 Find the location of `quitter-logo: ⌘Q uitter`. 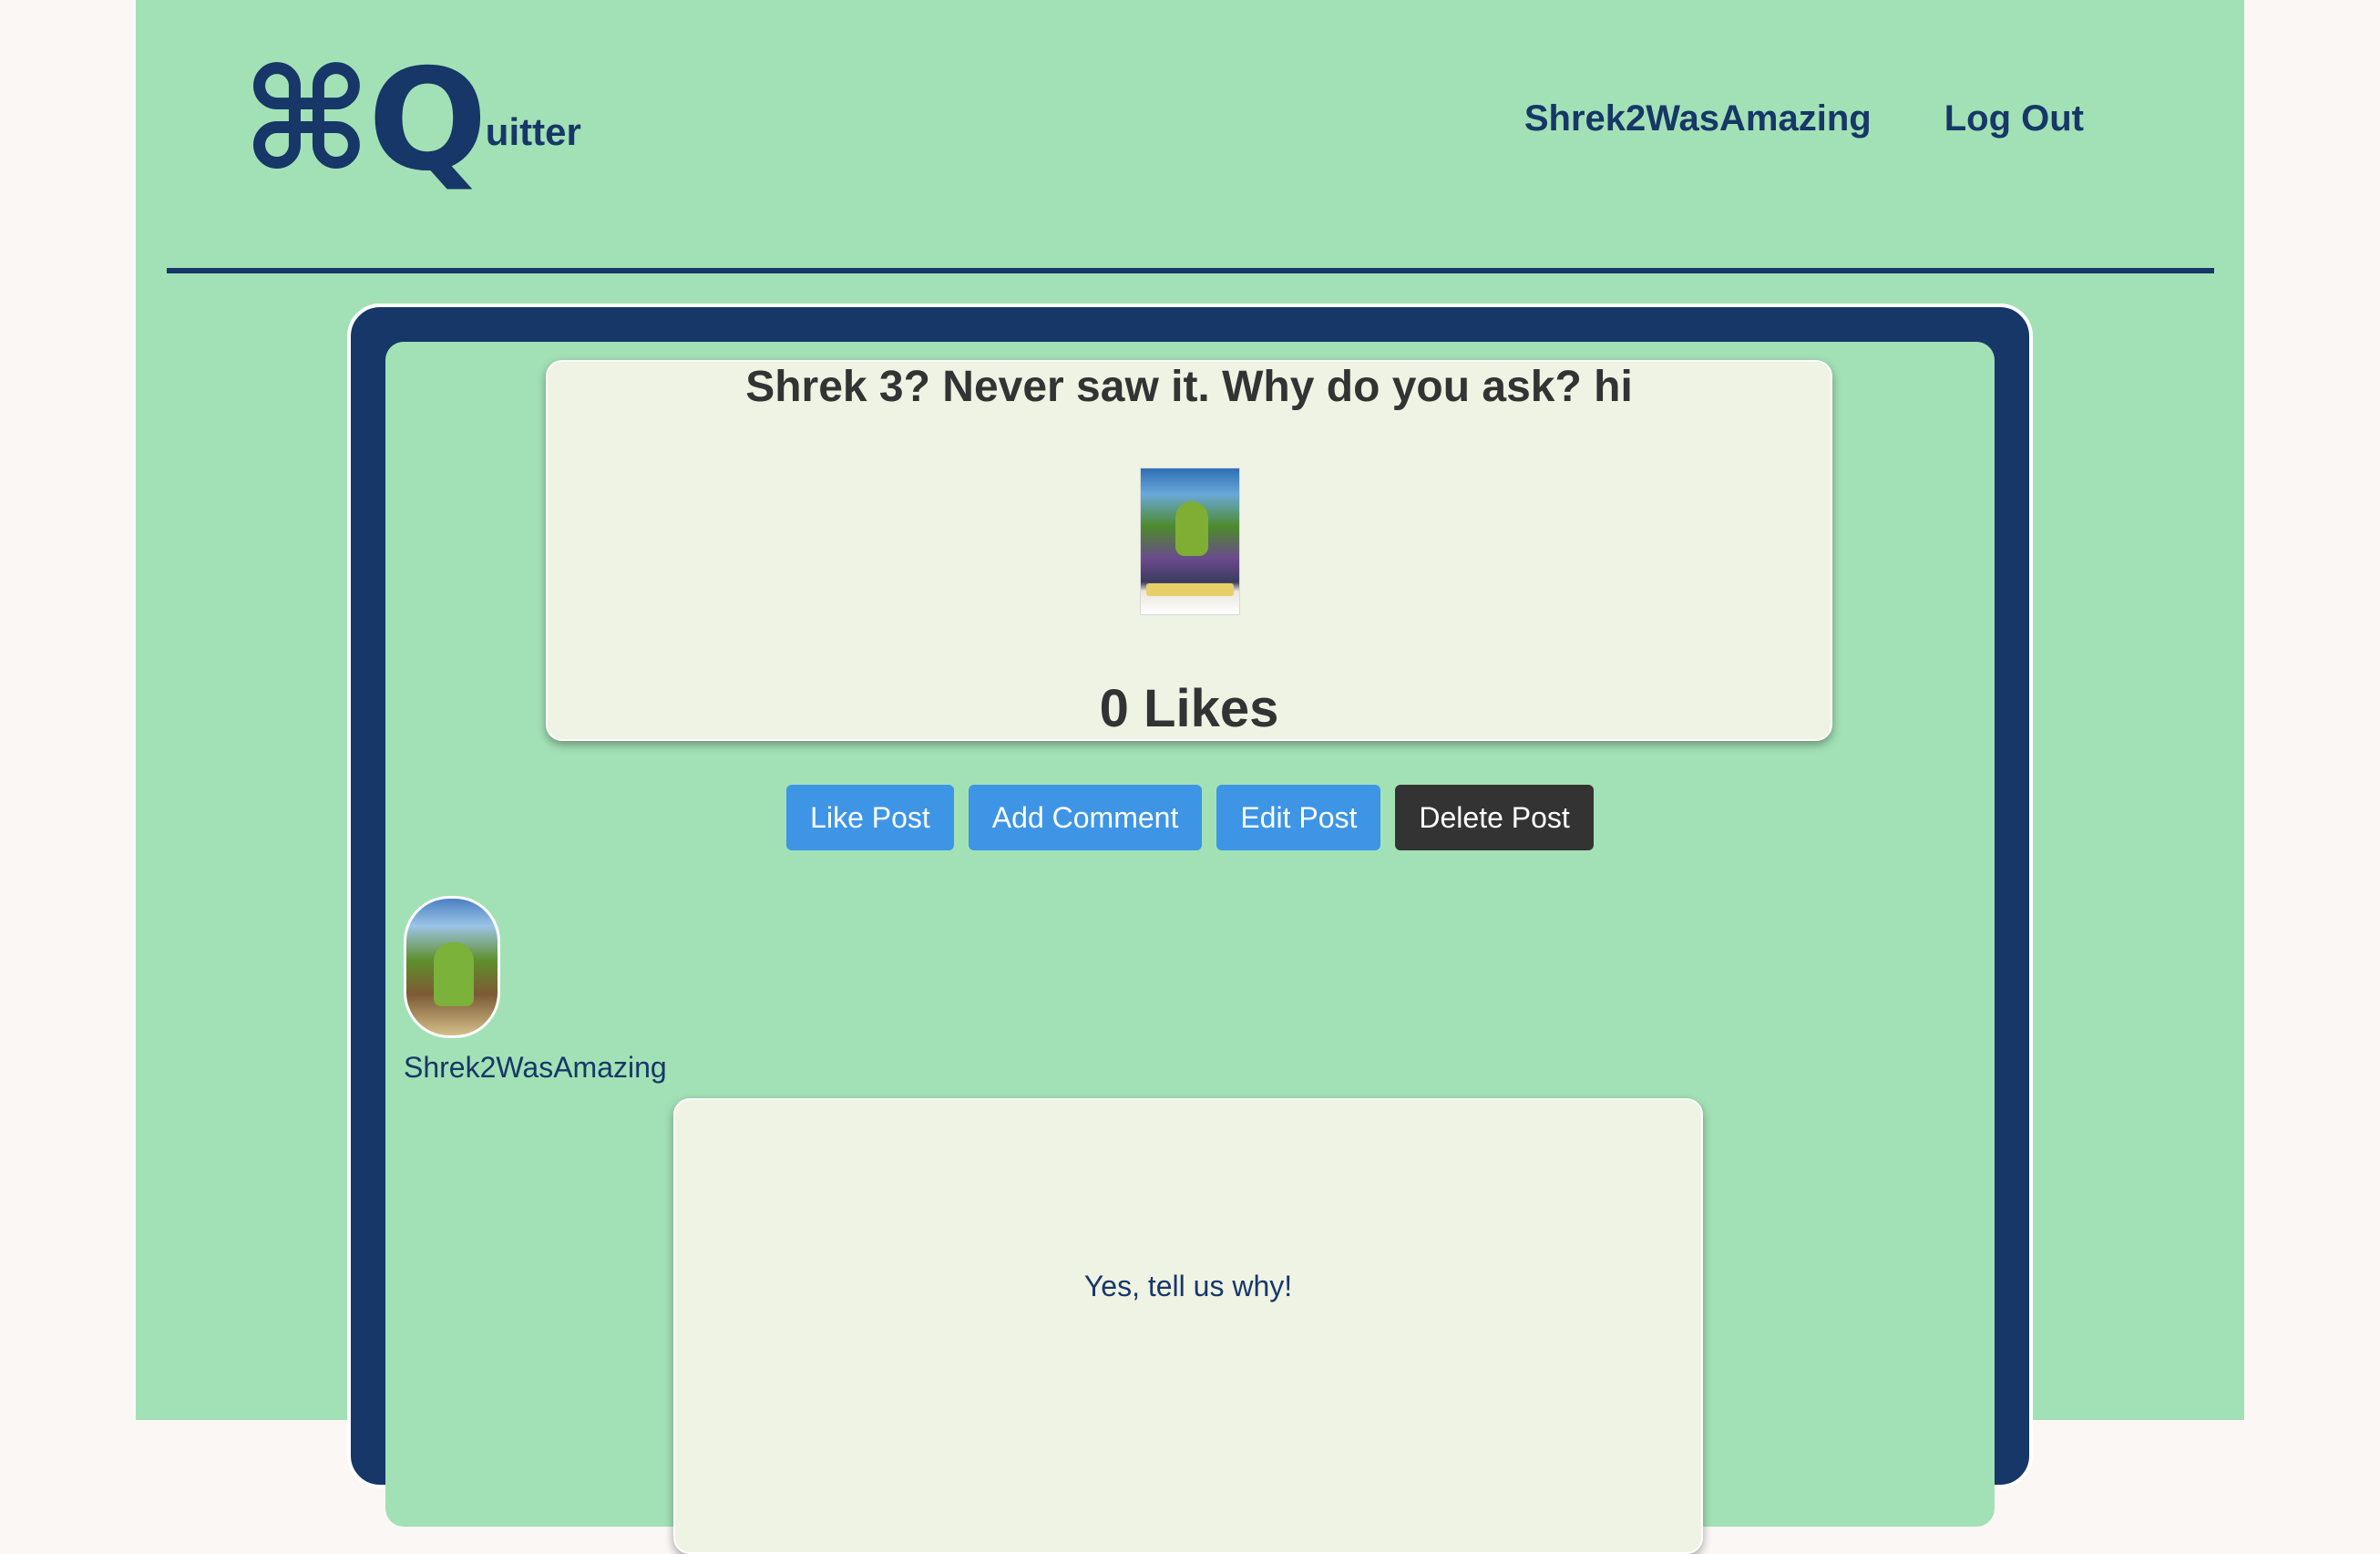

quitter-logo: ⌘Q uitter is located at coordinates (411, 120).